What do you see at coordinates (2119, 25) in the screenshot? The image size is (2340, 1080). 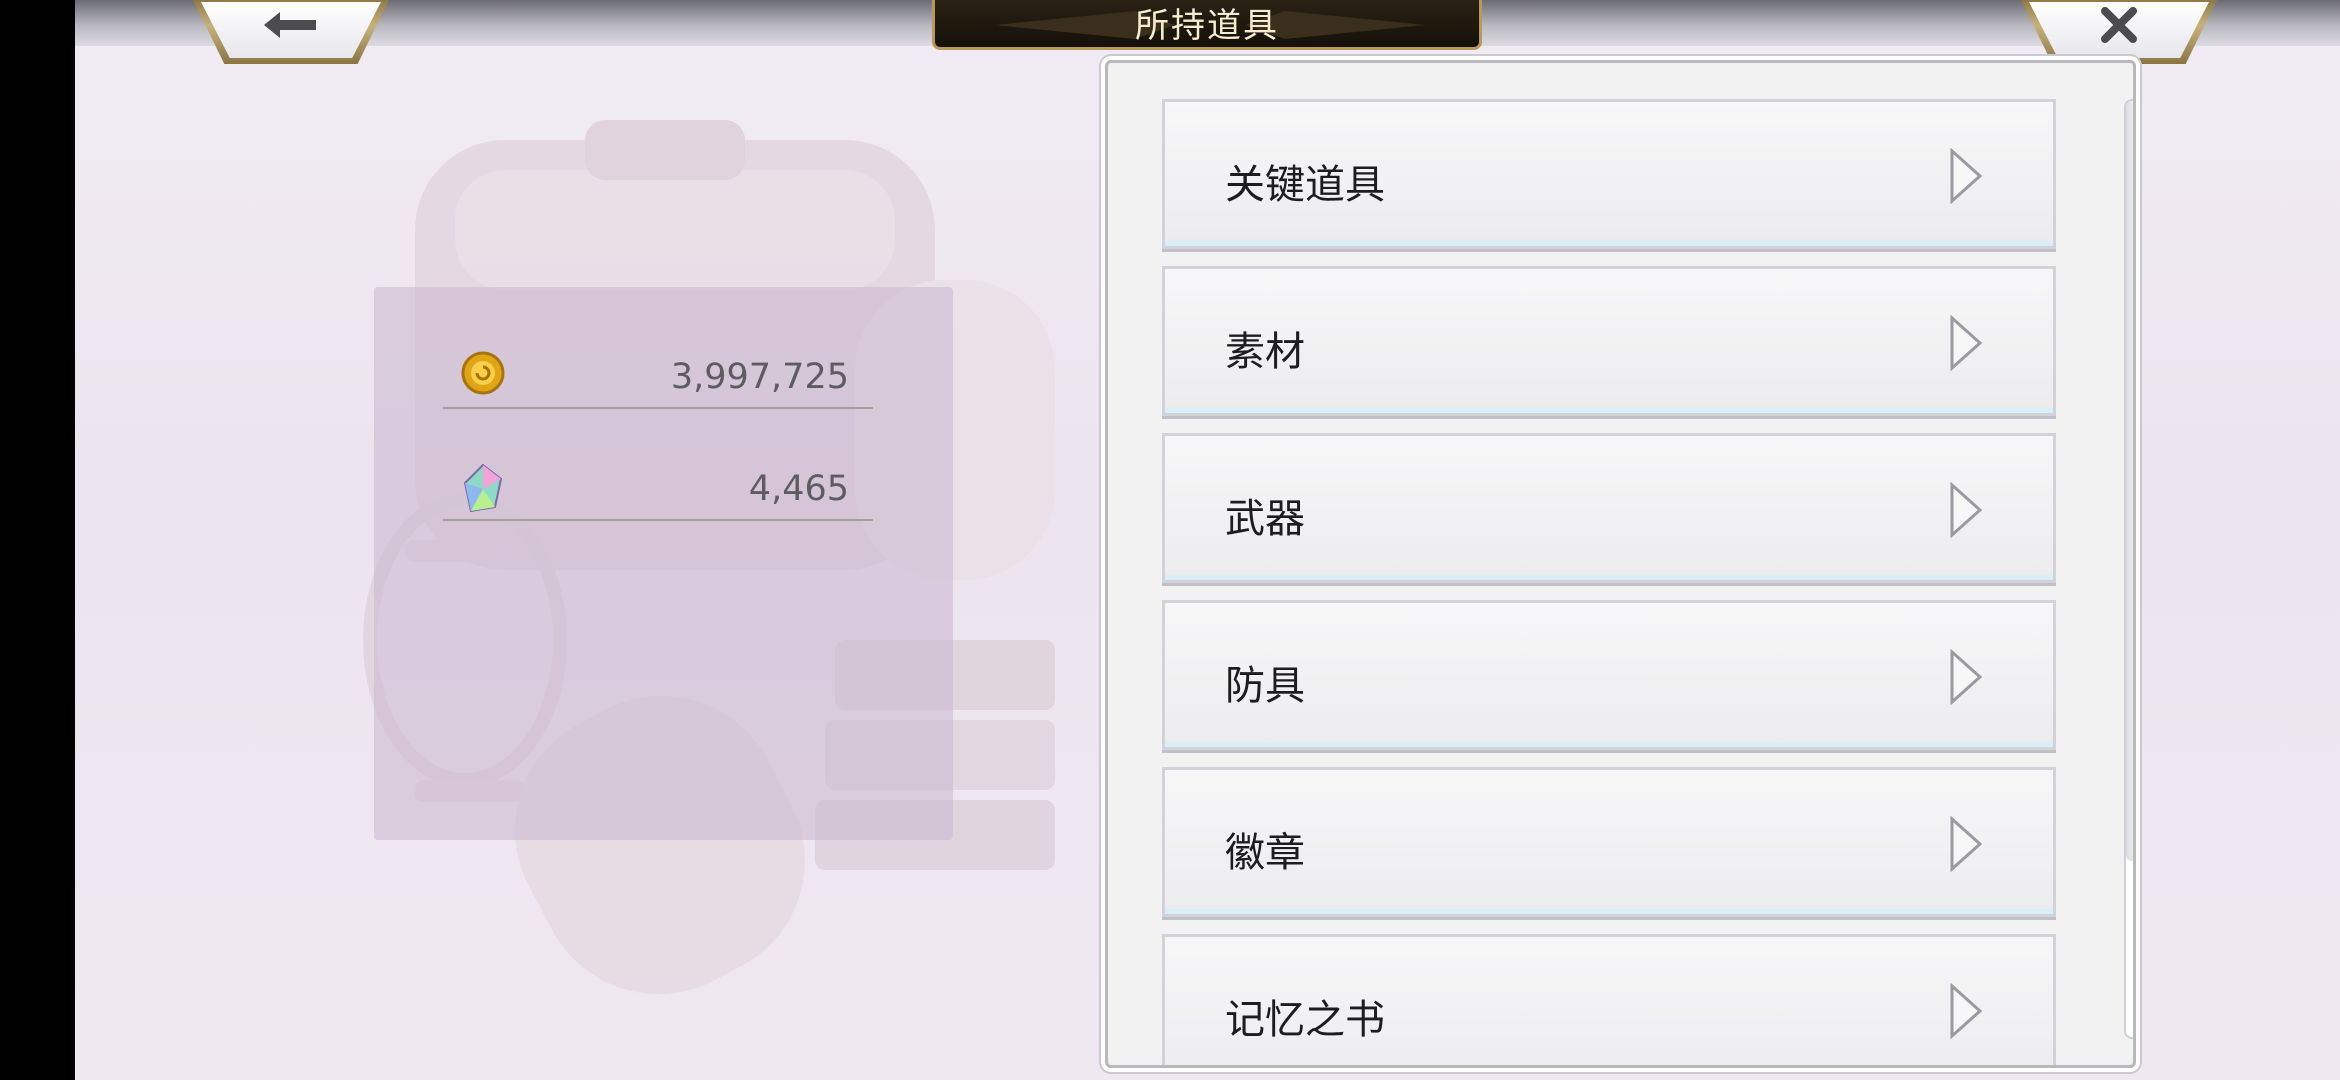 I see `close-icon` at bounding box center [2119, 25].